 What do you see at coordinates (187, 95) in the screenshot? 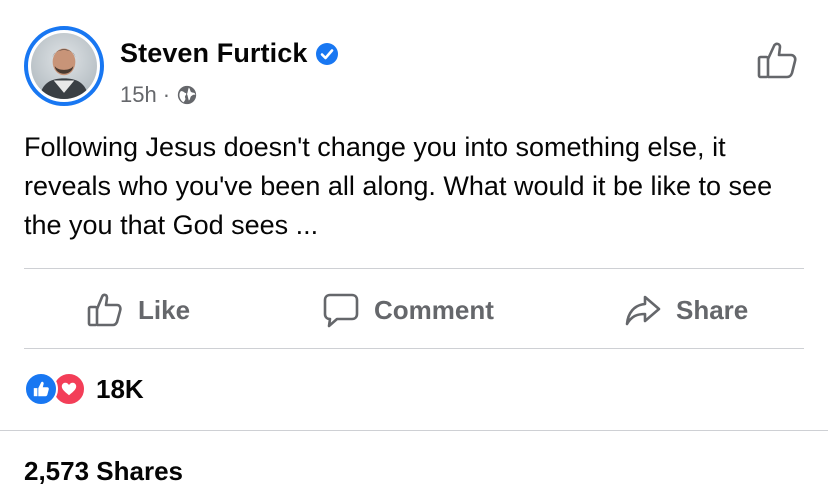
I see `globe-icon` at bounding box center [187, 95].